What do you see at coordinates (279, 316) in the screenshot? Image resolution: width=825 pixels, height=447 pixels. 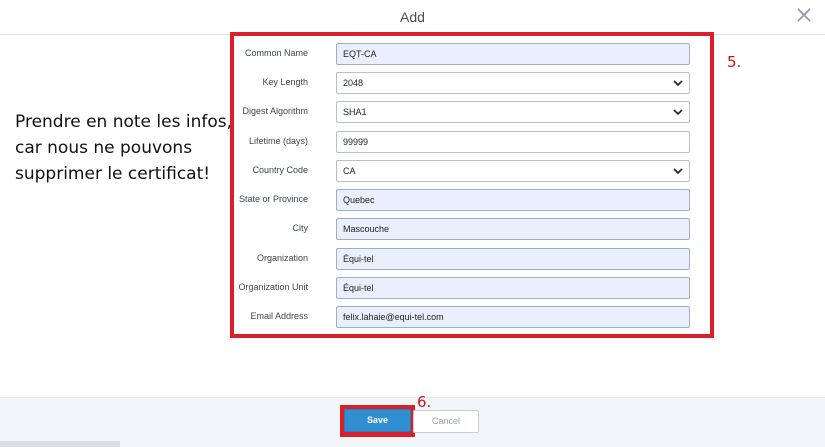 I see `field-label: Email Address` at bounding box center [279, 316].